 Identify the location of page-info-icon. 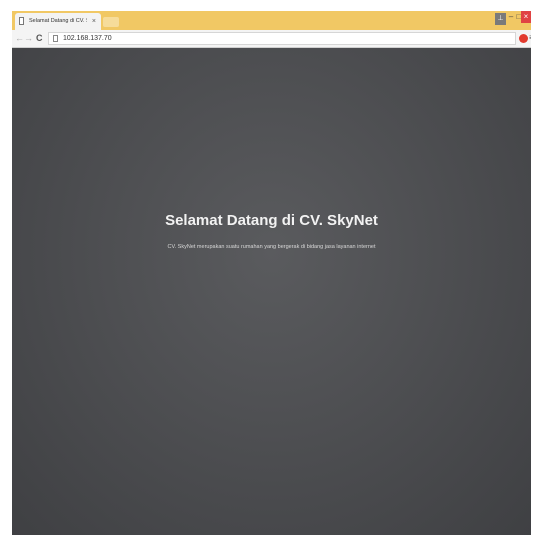
(55, 38).